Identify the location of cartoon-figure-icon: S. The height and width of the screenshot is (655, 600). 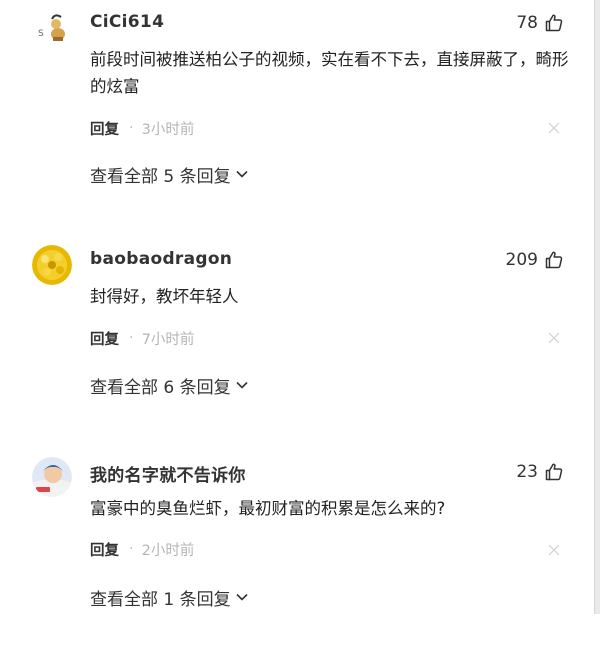
(51, 27).